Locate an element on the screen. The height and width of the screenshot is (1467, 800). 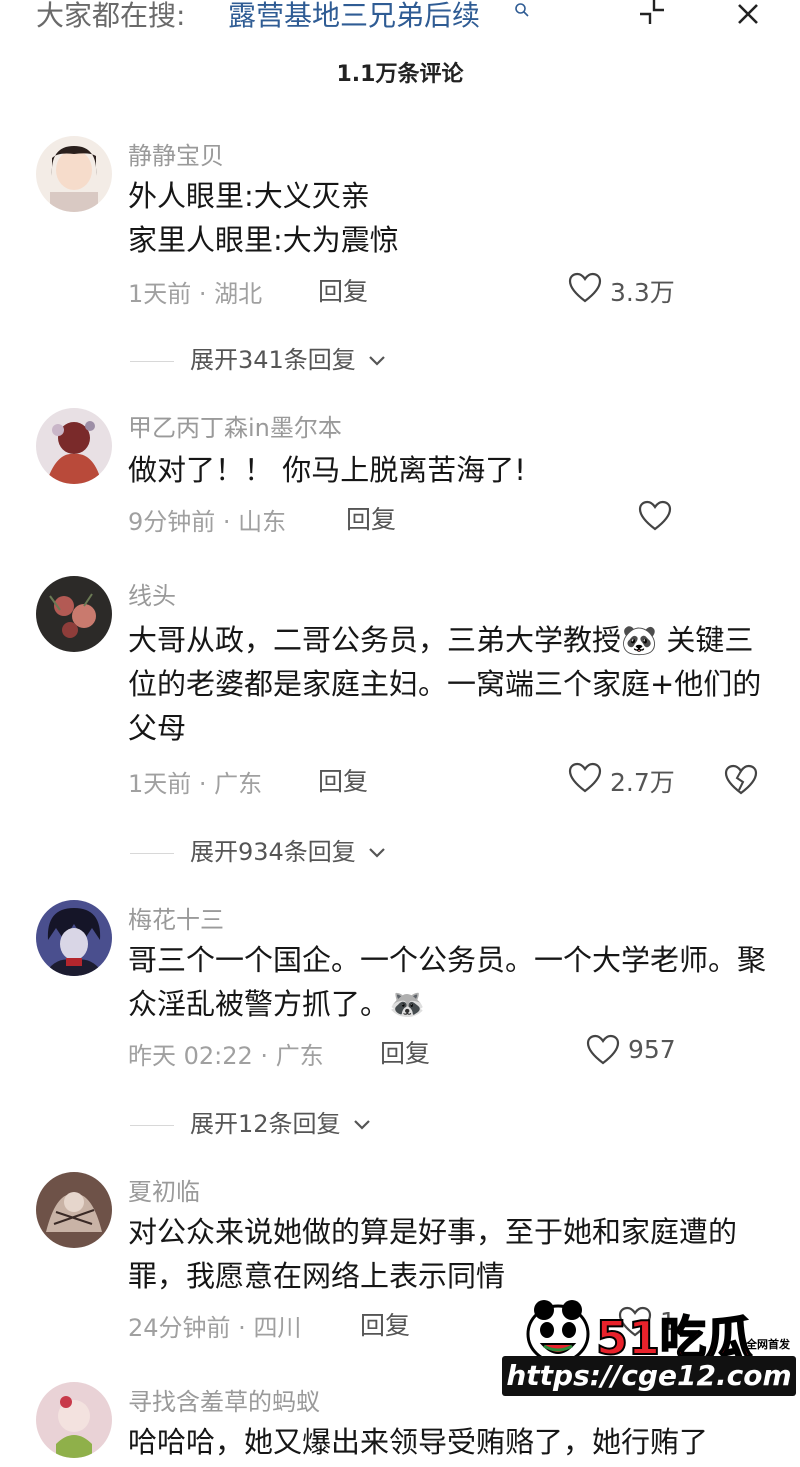
username: 夏初临 is located at coordinates (164, 1189).